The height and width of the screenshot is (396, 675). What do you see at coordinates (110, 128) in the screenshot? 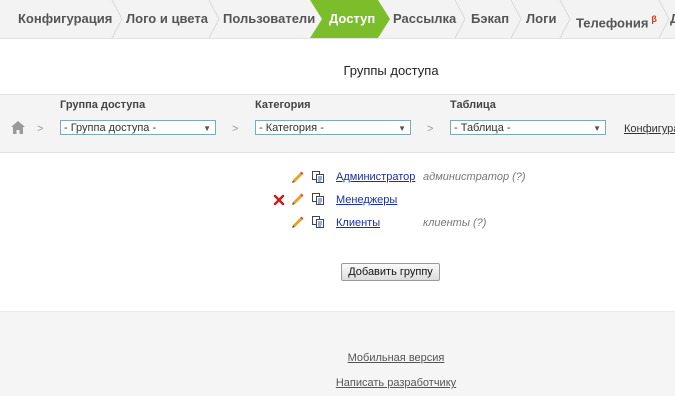
I see `access-group-select-value: - Группа доступа -` at bounding box center [110, 128].